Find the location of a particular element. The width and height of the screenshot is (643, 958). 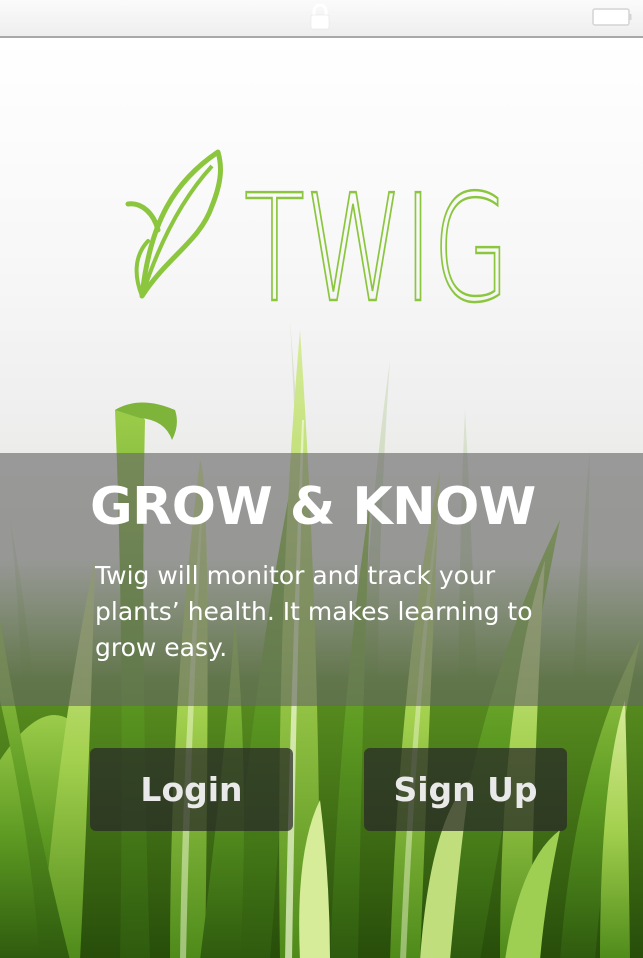

headline: GROW & KNOW is located at coordinates (313, 507).